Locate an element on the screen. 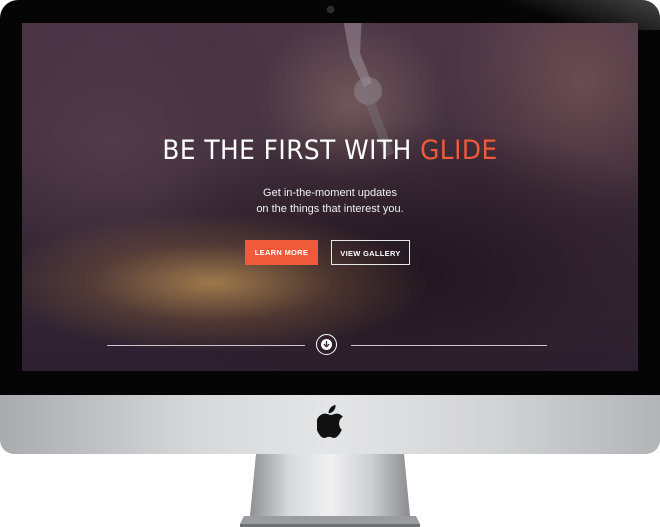  divider-right is located at coordinates (449, 345).